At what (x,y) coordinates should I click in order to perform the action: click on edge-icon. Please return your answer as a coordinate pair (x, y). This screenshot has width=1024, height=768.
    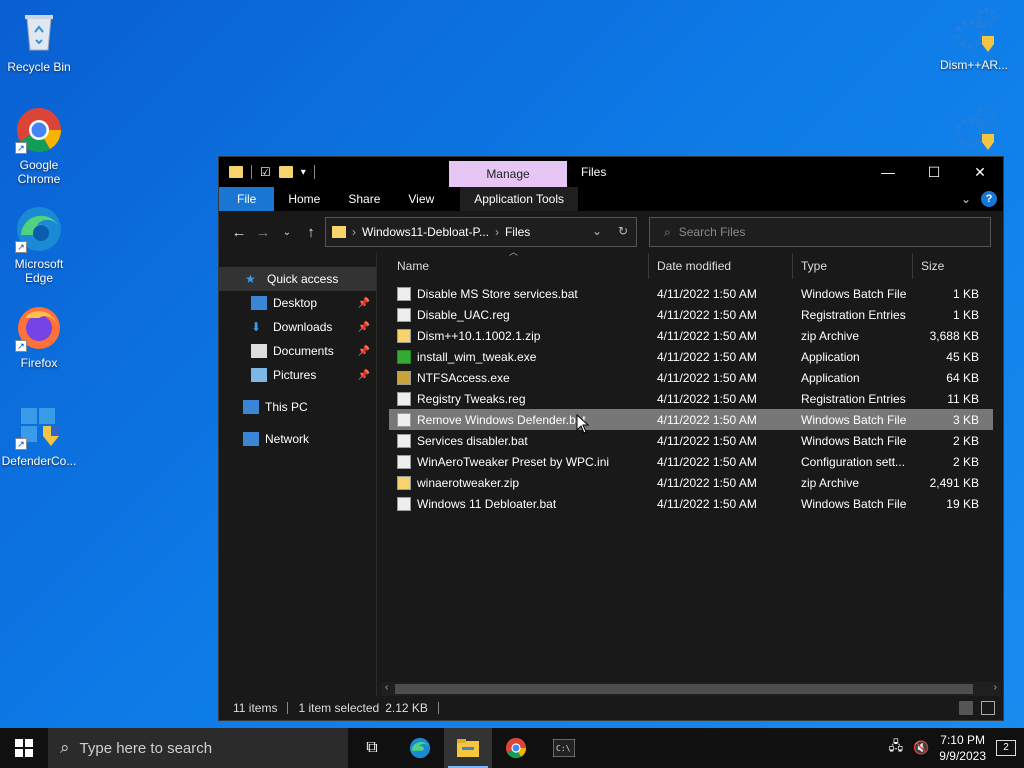
    Looking at the image, I should click on (420, 748).